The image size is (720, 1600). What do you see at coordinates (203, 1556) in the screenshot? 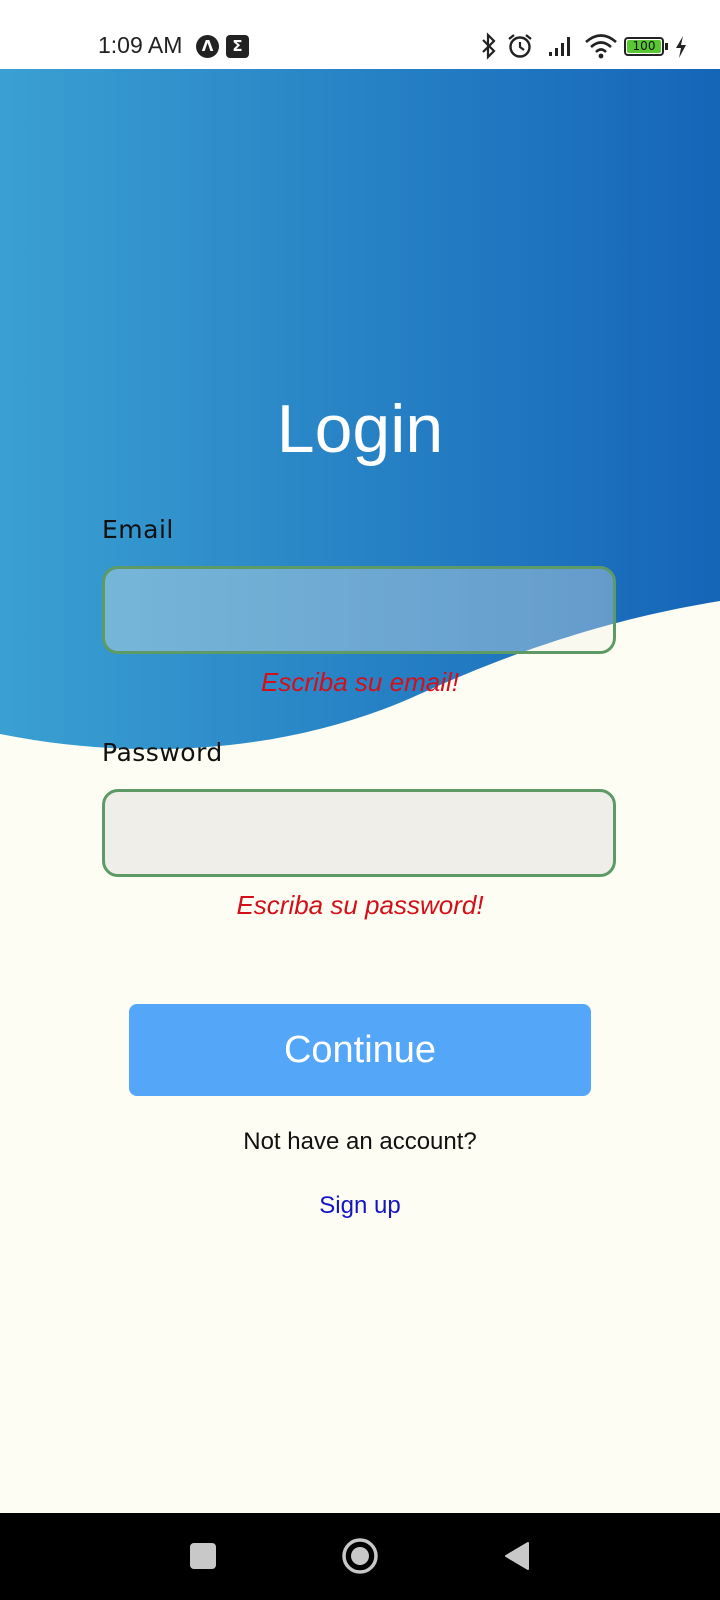
I see `recent-apps-icon` at bounding box center [203, 1556].